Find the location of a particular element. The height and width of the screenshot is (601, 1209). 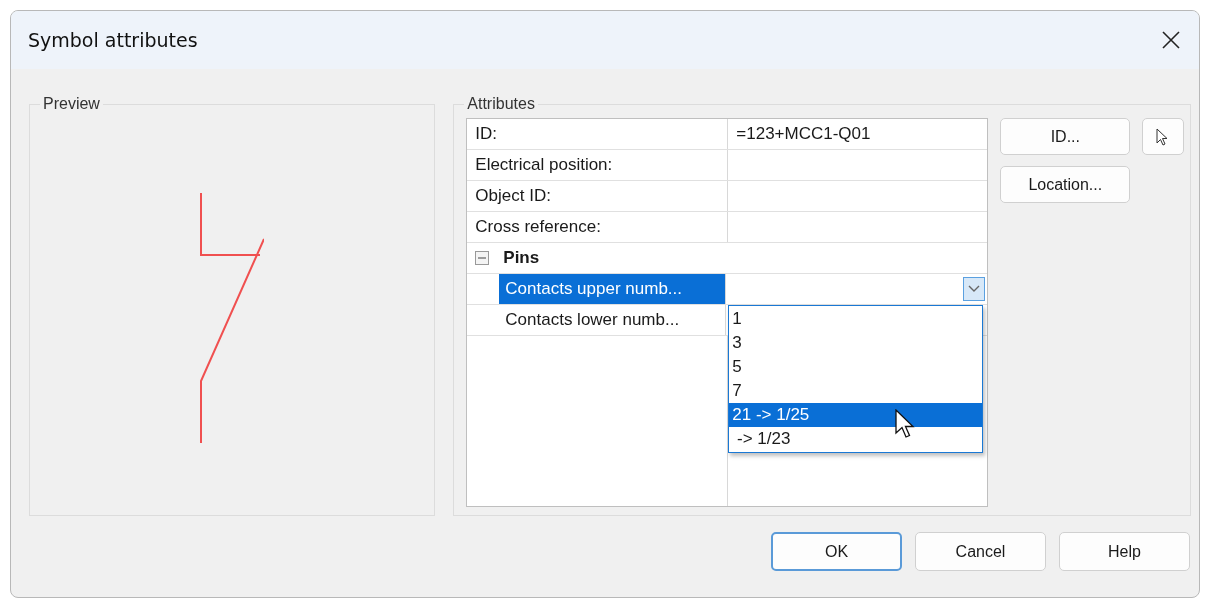

dialog-button: Help is located at coordinates (1124, 551).